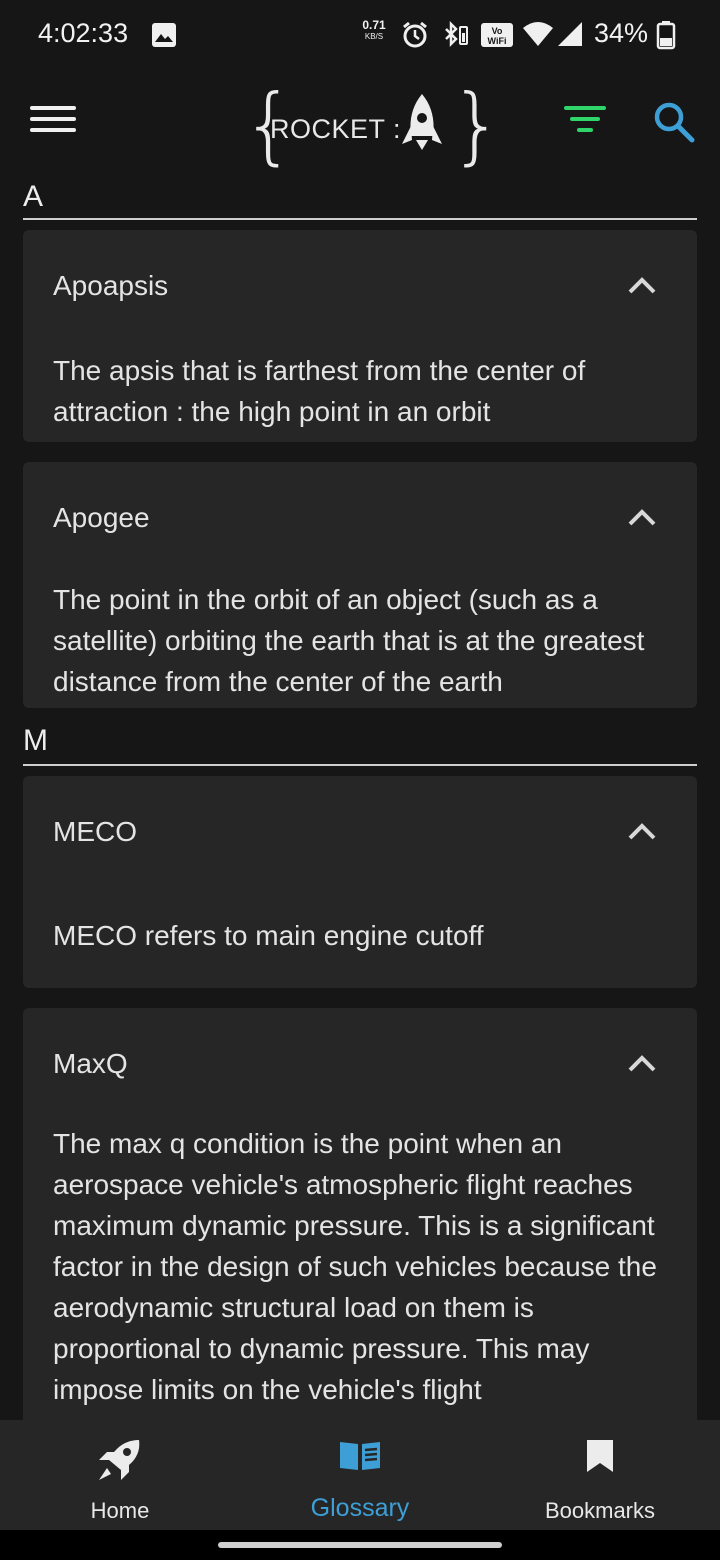 The width and height of the screenshot is (720, 1560). What do you see at coordinates (336, 129) in the screenshot?
I see `logo-text: ROCKET :` at bounding box center [336, 129].